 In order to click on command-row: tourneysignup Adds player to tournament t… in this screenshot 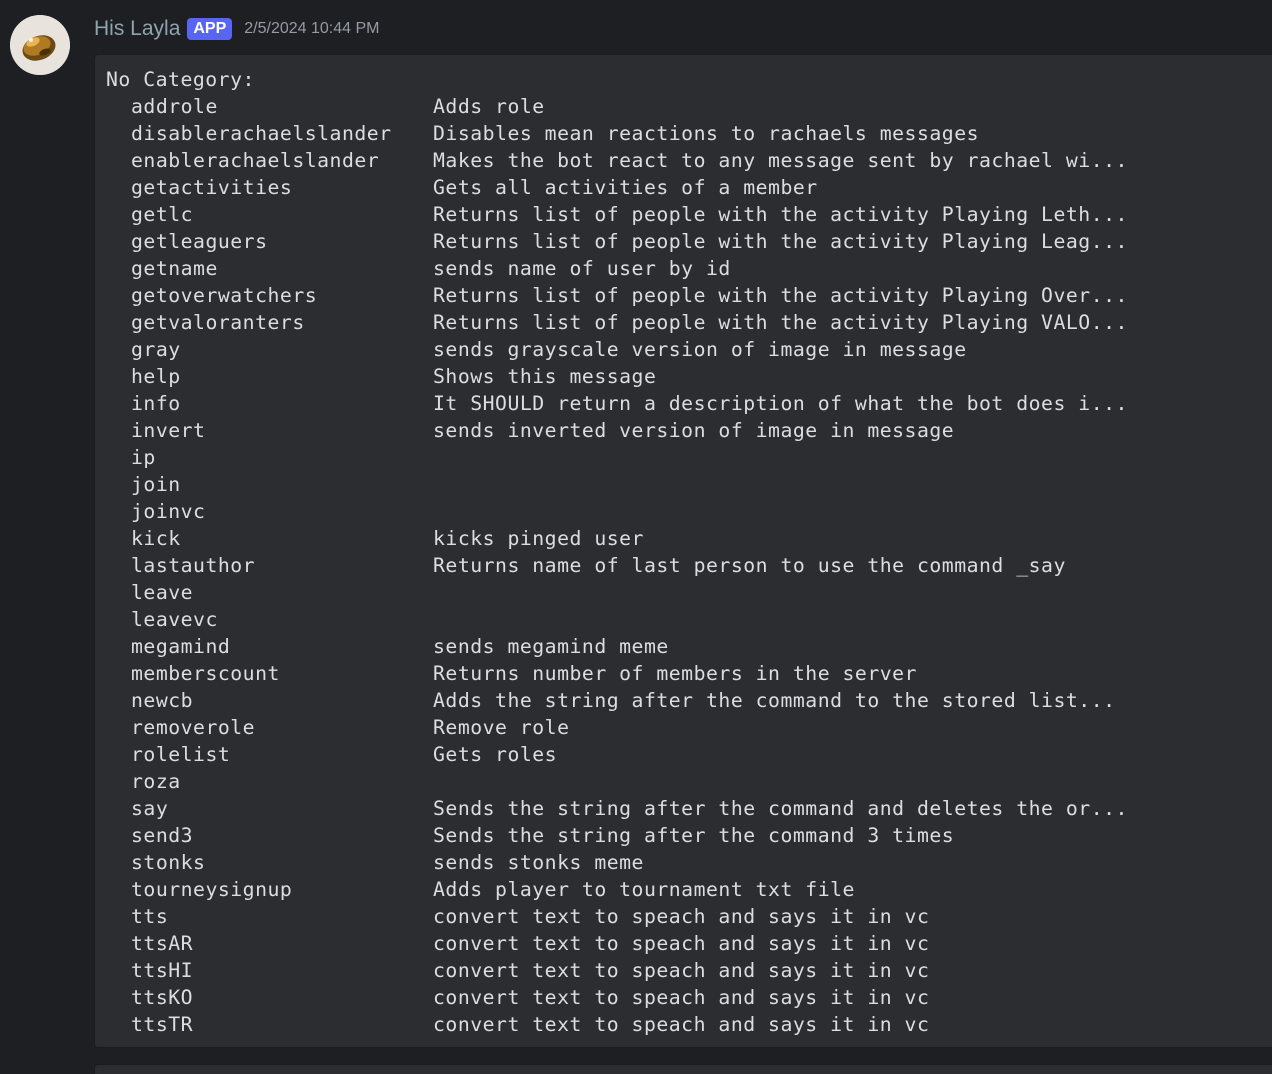, I will do `click(689, 889)`.